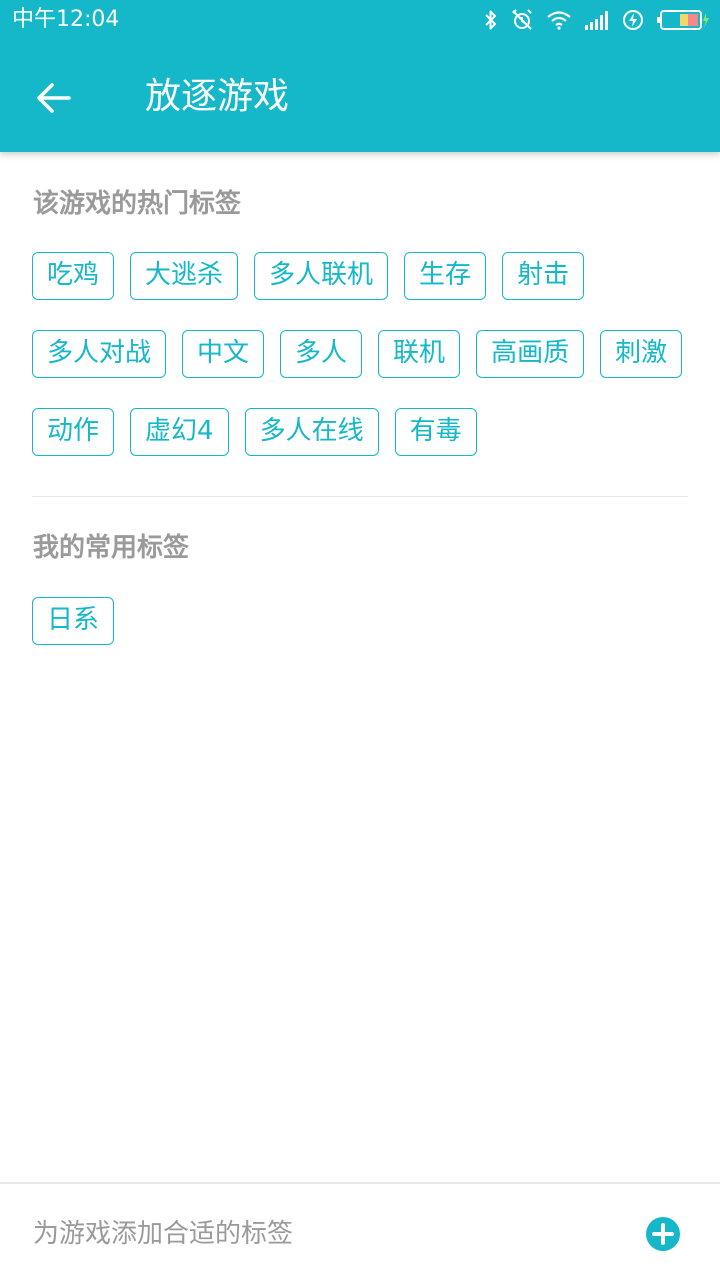  I want to click on tag-chip: 高画质, so click(530, 354).